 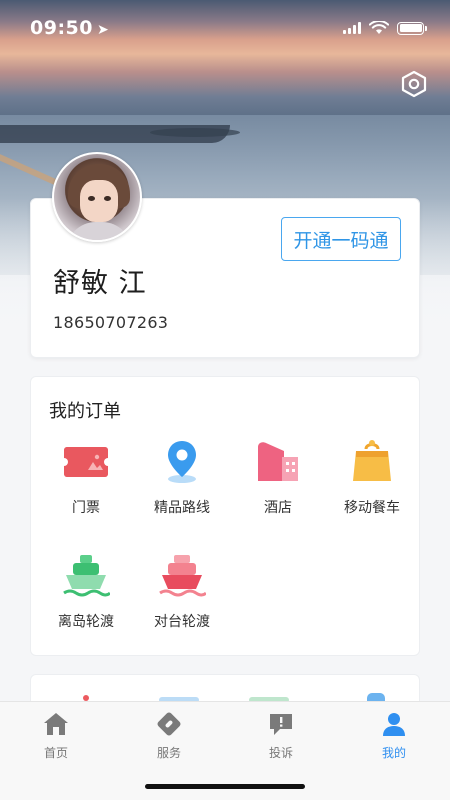 I want to click on order-item-label: 对台轮渡, so click(x=182, y=622).